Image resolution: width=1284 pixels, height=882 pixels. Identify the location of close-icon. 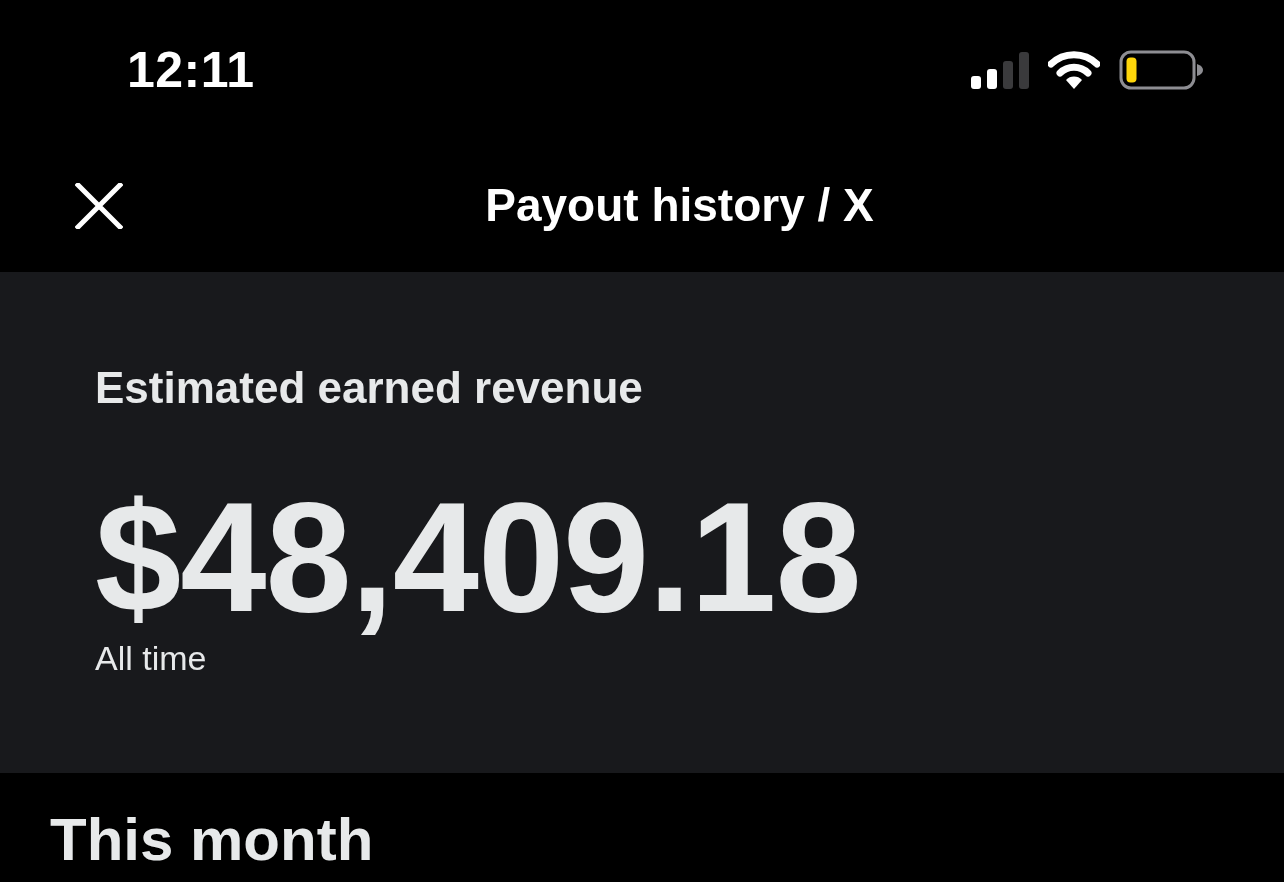
(99, 206).